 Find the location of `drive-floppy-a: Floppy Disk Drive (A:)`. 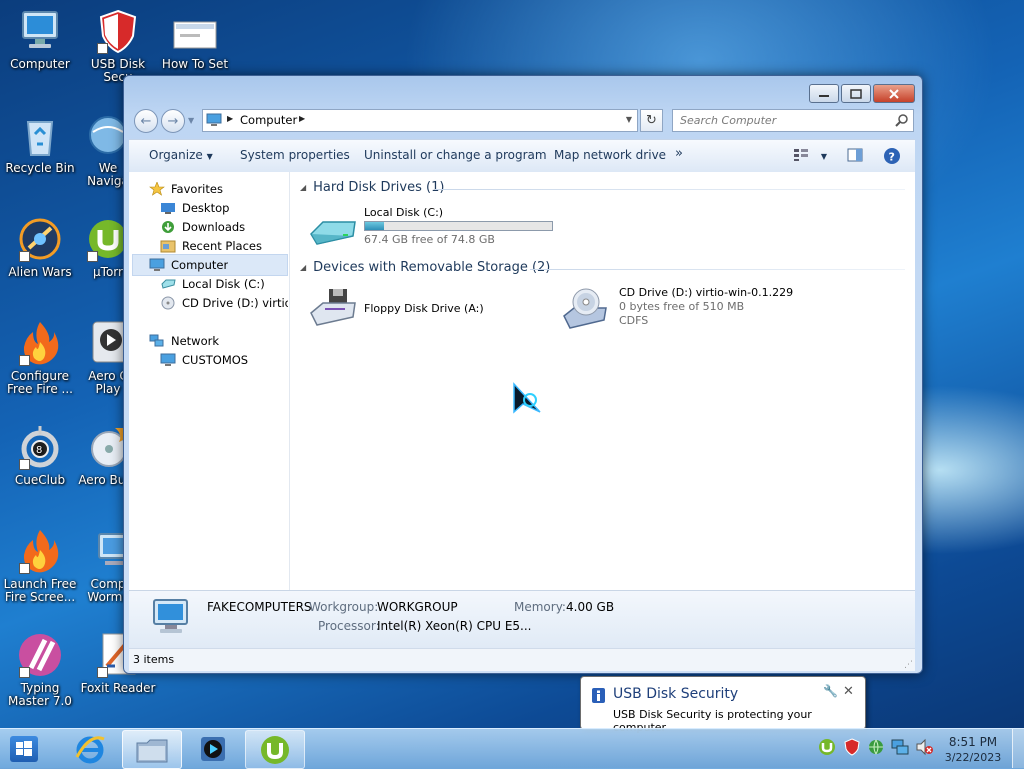

drive-floppy-a: Floppy Disk Drive (A:) is located at coordinates (420, 307).